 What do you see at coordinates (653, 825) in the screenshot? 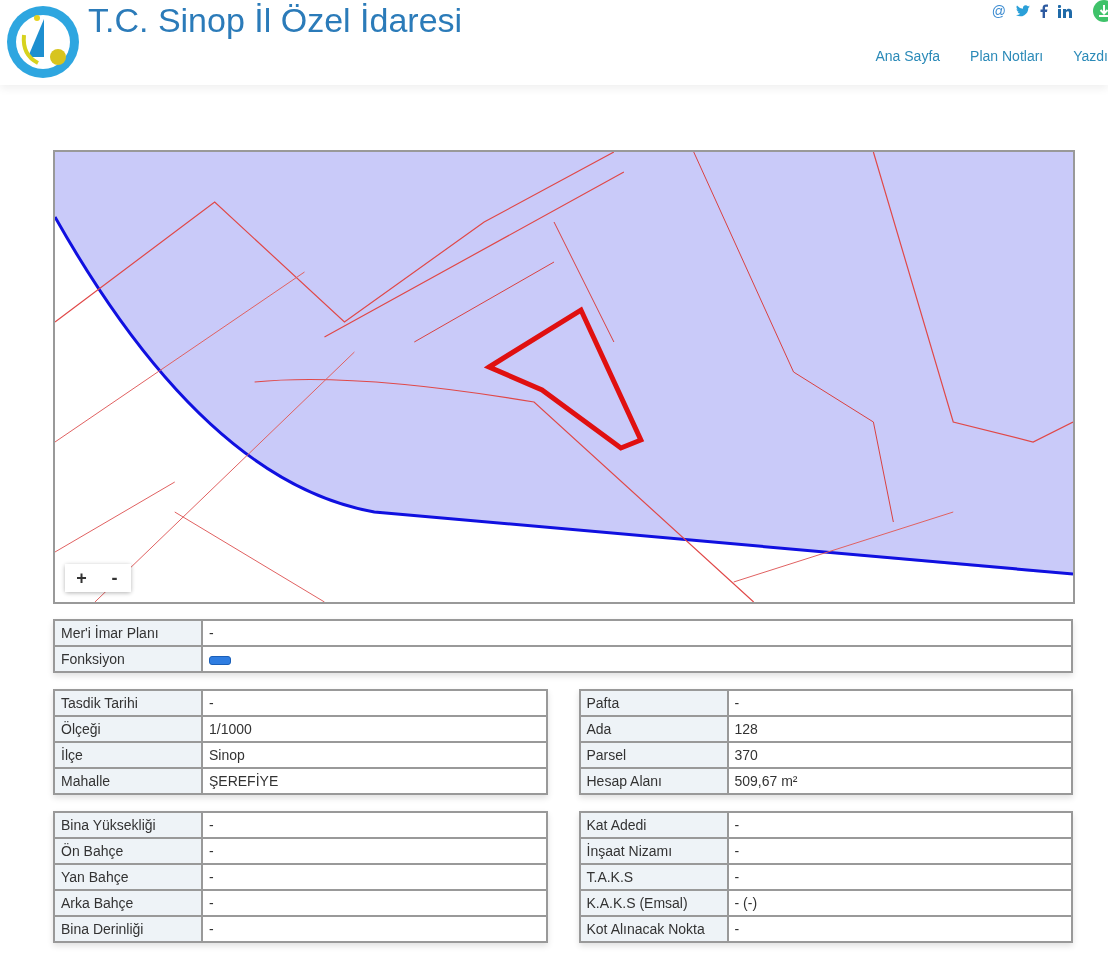
I see `row-label: Kat Adedi` at bounding box center [653, 825].